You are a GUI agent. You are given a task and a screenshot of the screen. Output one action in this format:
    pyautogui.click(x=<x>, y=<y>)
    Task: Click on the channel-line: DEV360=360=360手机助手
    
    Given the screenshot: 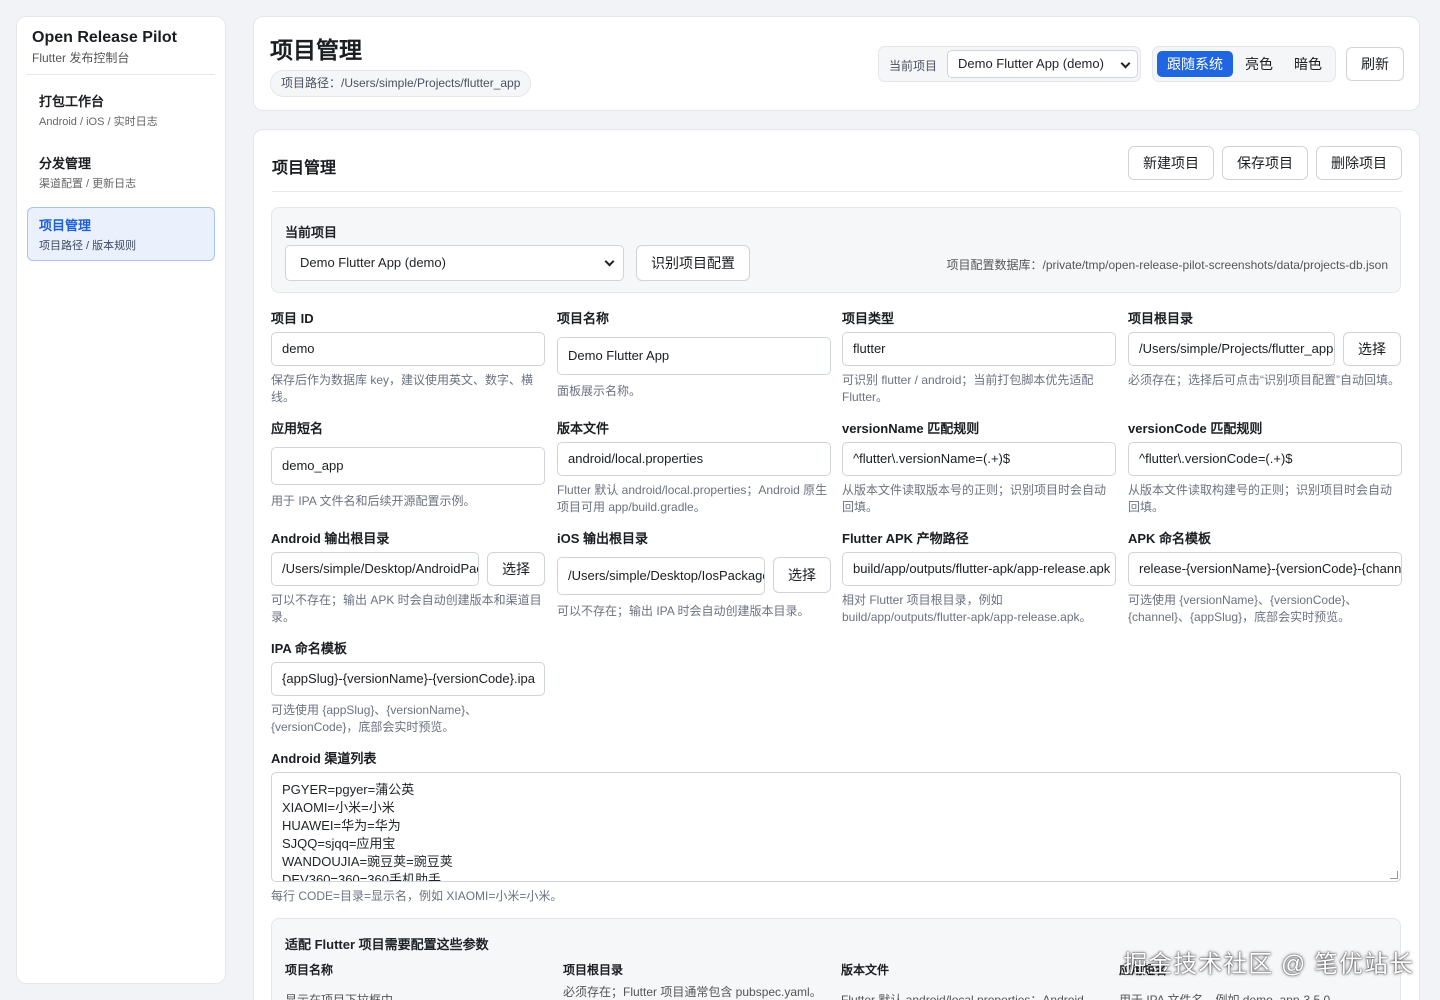 What is the action you would take?
    pyautogui.click(x=361, y=877)
    